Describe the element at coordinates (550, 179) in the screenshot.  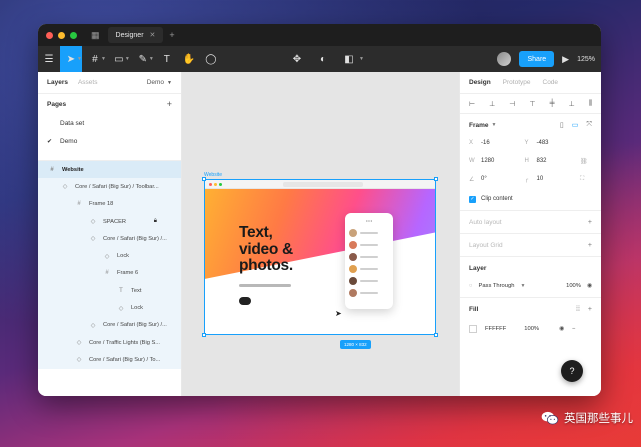
I see `corner-radius-field: ╭ 10` at that location.